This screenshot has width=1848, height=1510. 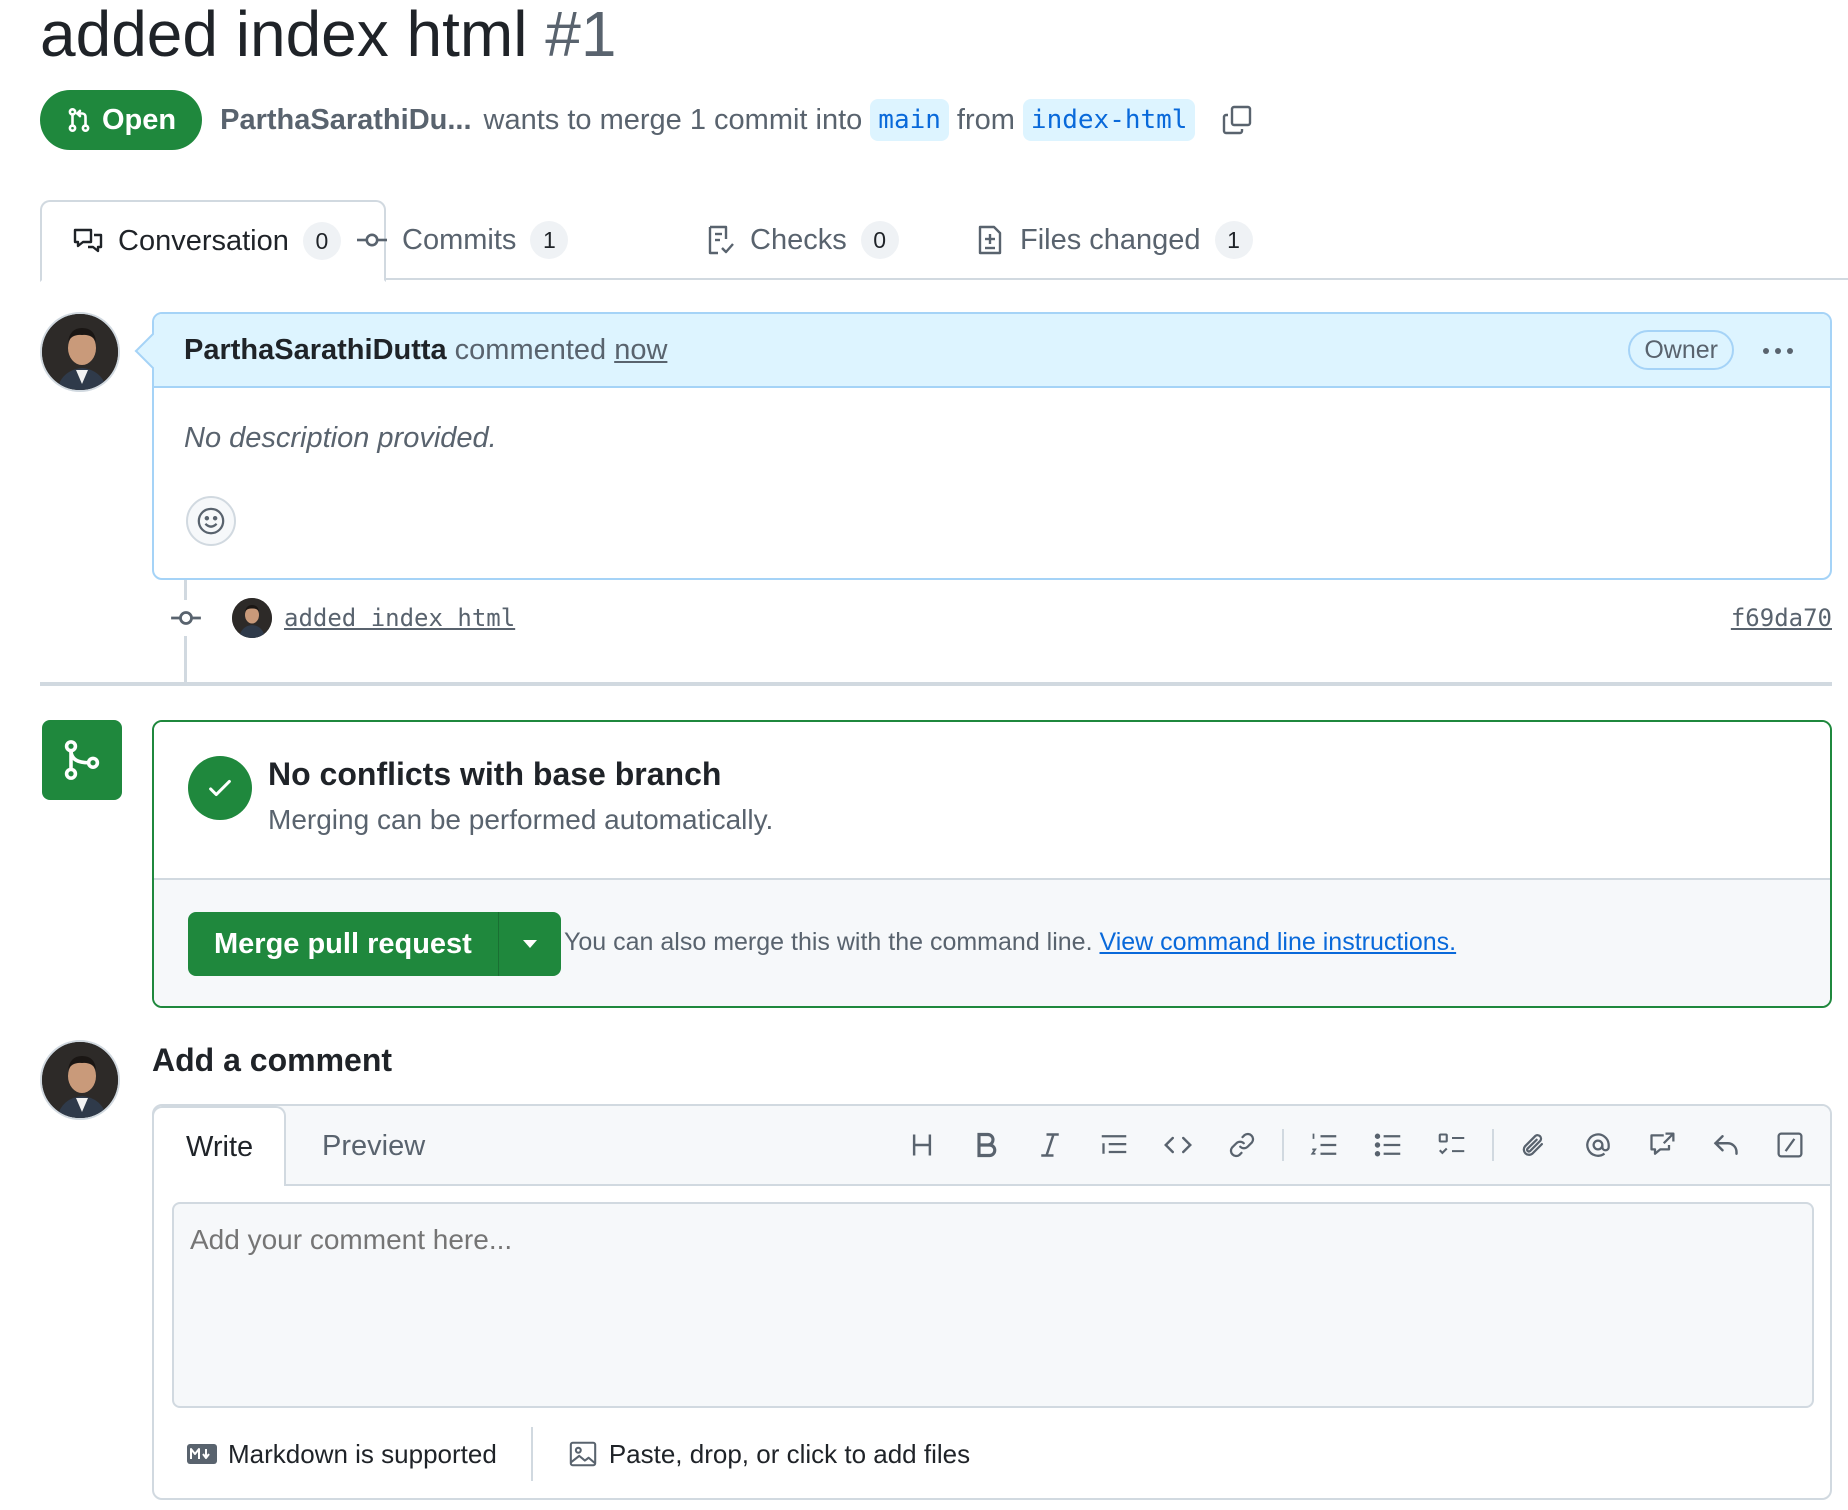 I want to click on slash-command-icon, so click(x=1790, y=1145).